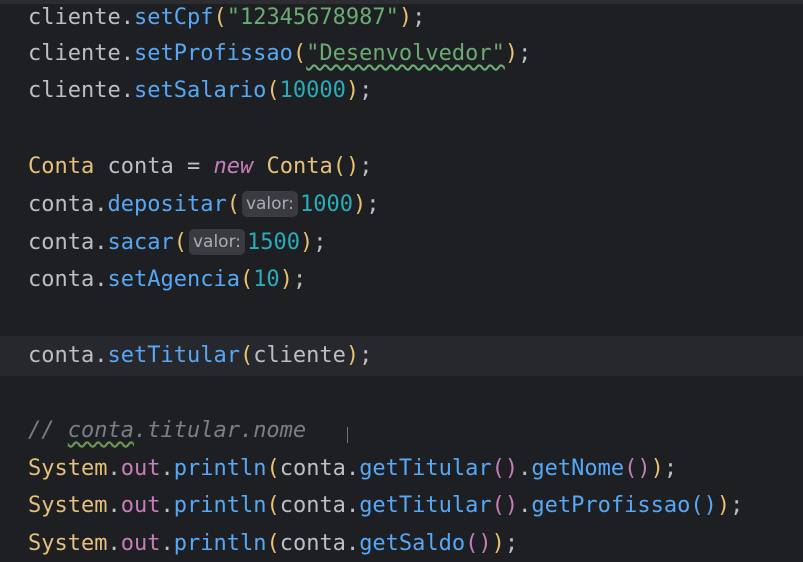 Image resolution: width=803 pixels, height=562 pixels. Describe the element at coordinates (167, 280) in the screenshot. I see `code-line-7: conta.setAgencia(10);` at that location.